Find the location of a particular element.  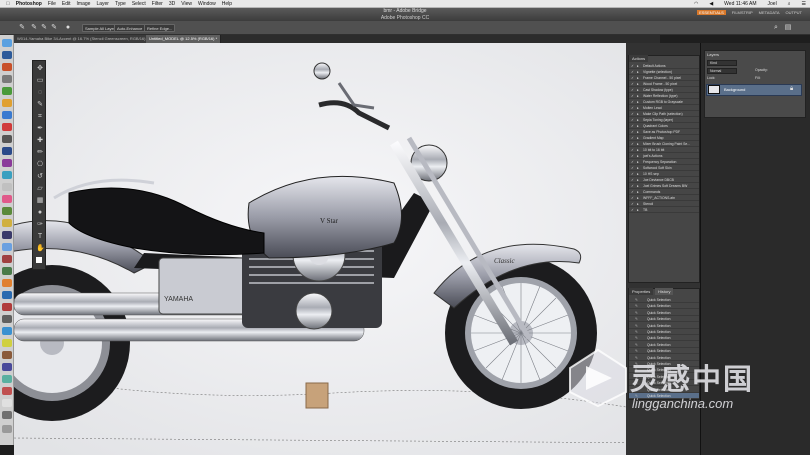

workspace-metadata: METADATA is located at coordinates (769, 12).